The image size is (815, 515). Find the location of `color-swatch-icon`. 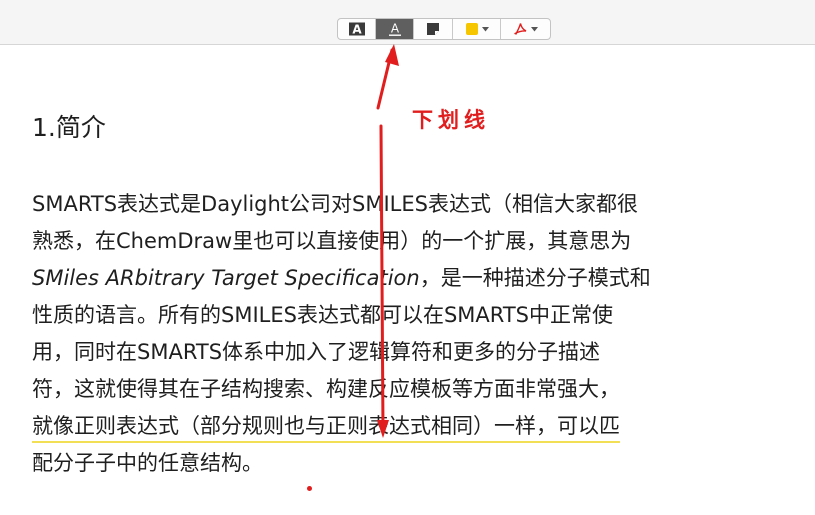

color-swatch-icon is located at coordinates (471, 29).